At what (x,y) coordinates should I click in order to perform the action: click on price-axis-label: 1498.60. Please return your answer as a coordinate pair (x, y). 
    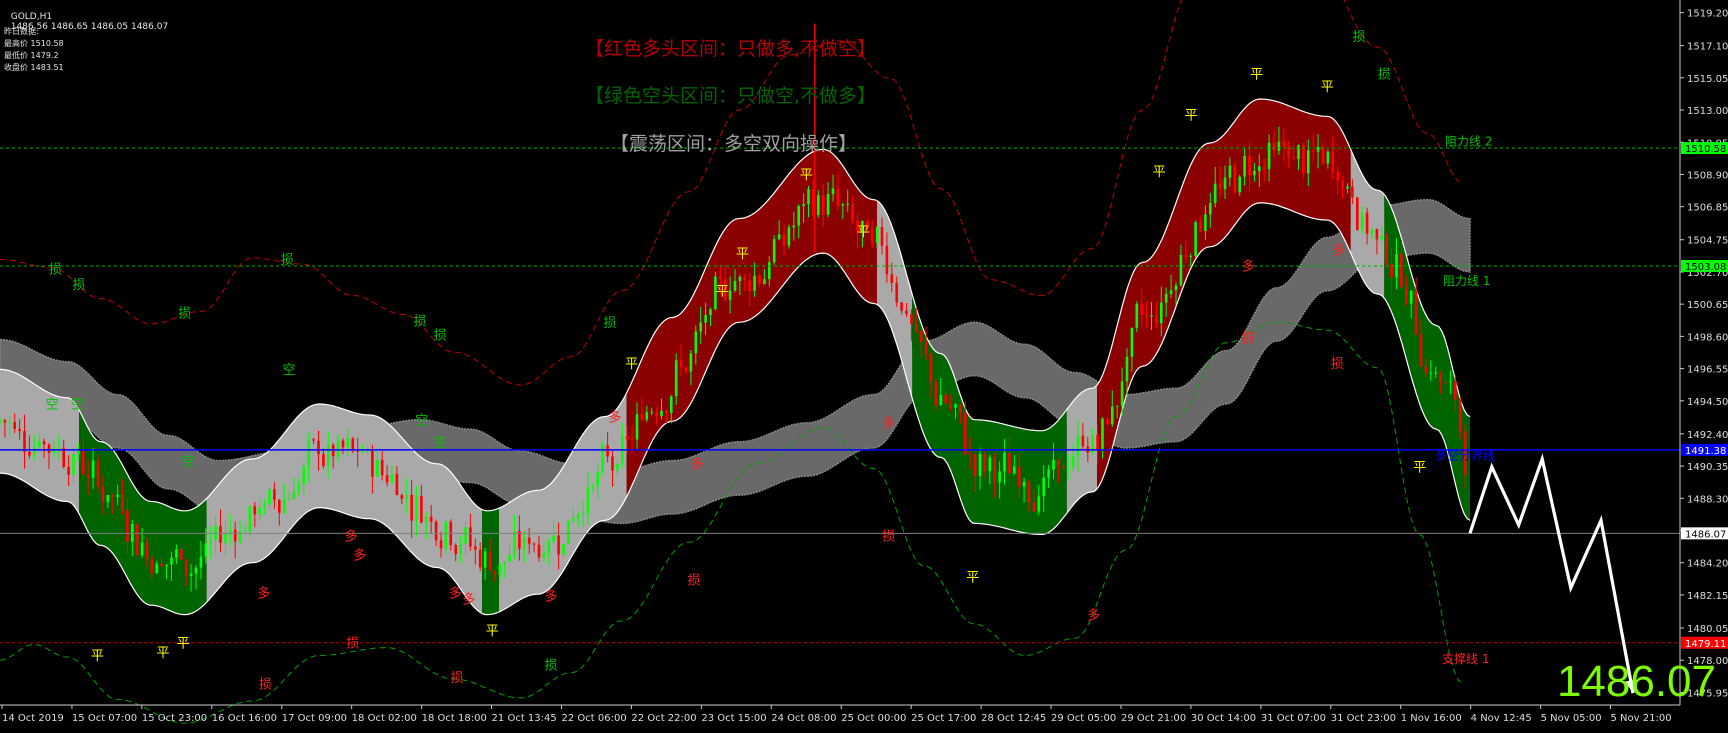
    Looking at the image, I should click on (1707, 337).